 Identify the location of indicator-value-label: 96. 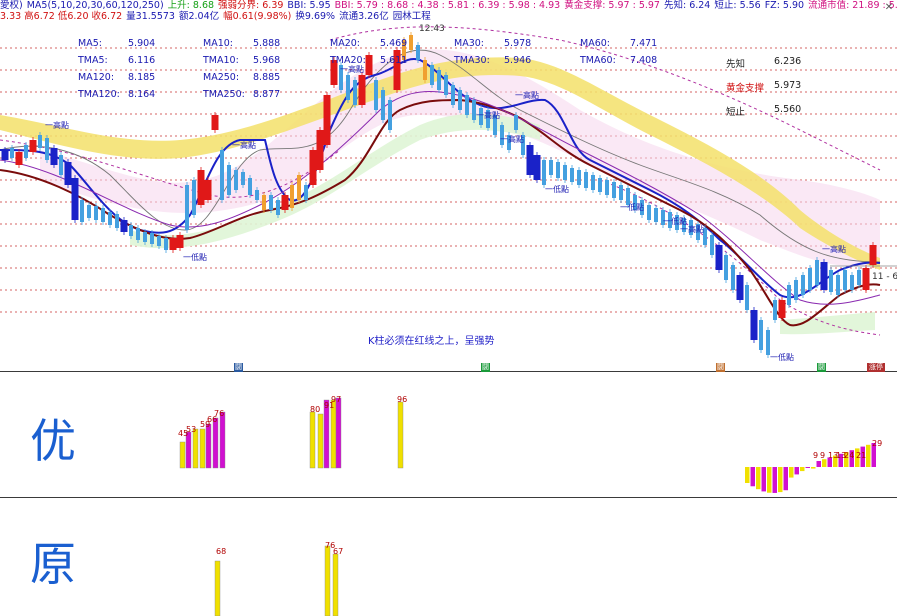
(402, 399).